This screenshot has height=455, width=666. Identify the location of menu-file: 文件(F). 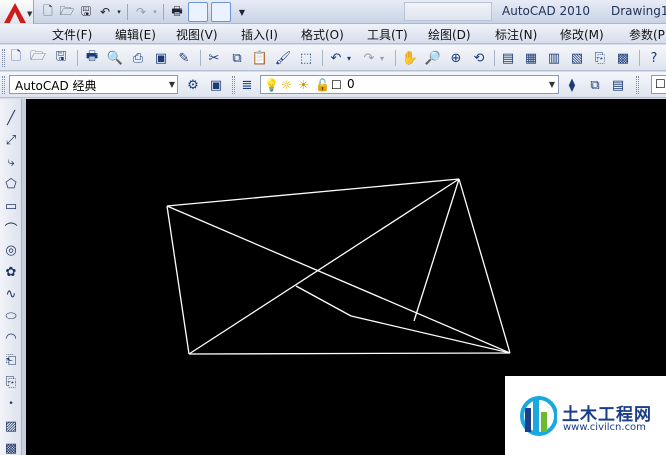
(72, 34).